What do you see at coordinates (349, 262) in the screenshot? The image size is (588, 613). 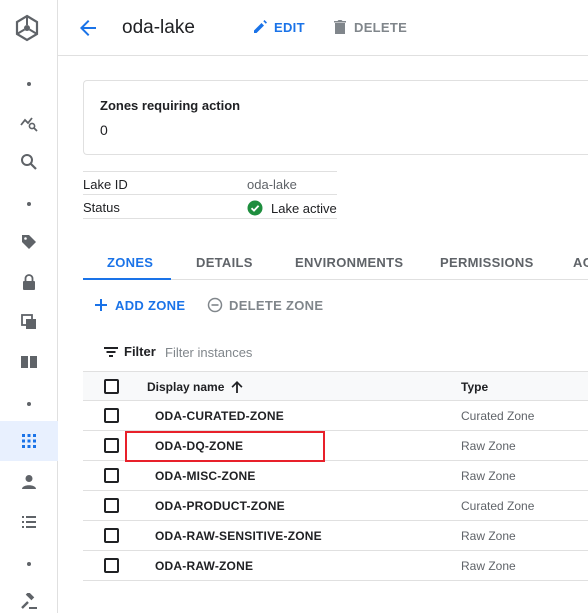 I see `tab-environments: ENVIRONMENTS` at bounding box center [349, 262].